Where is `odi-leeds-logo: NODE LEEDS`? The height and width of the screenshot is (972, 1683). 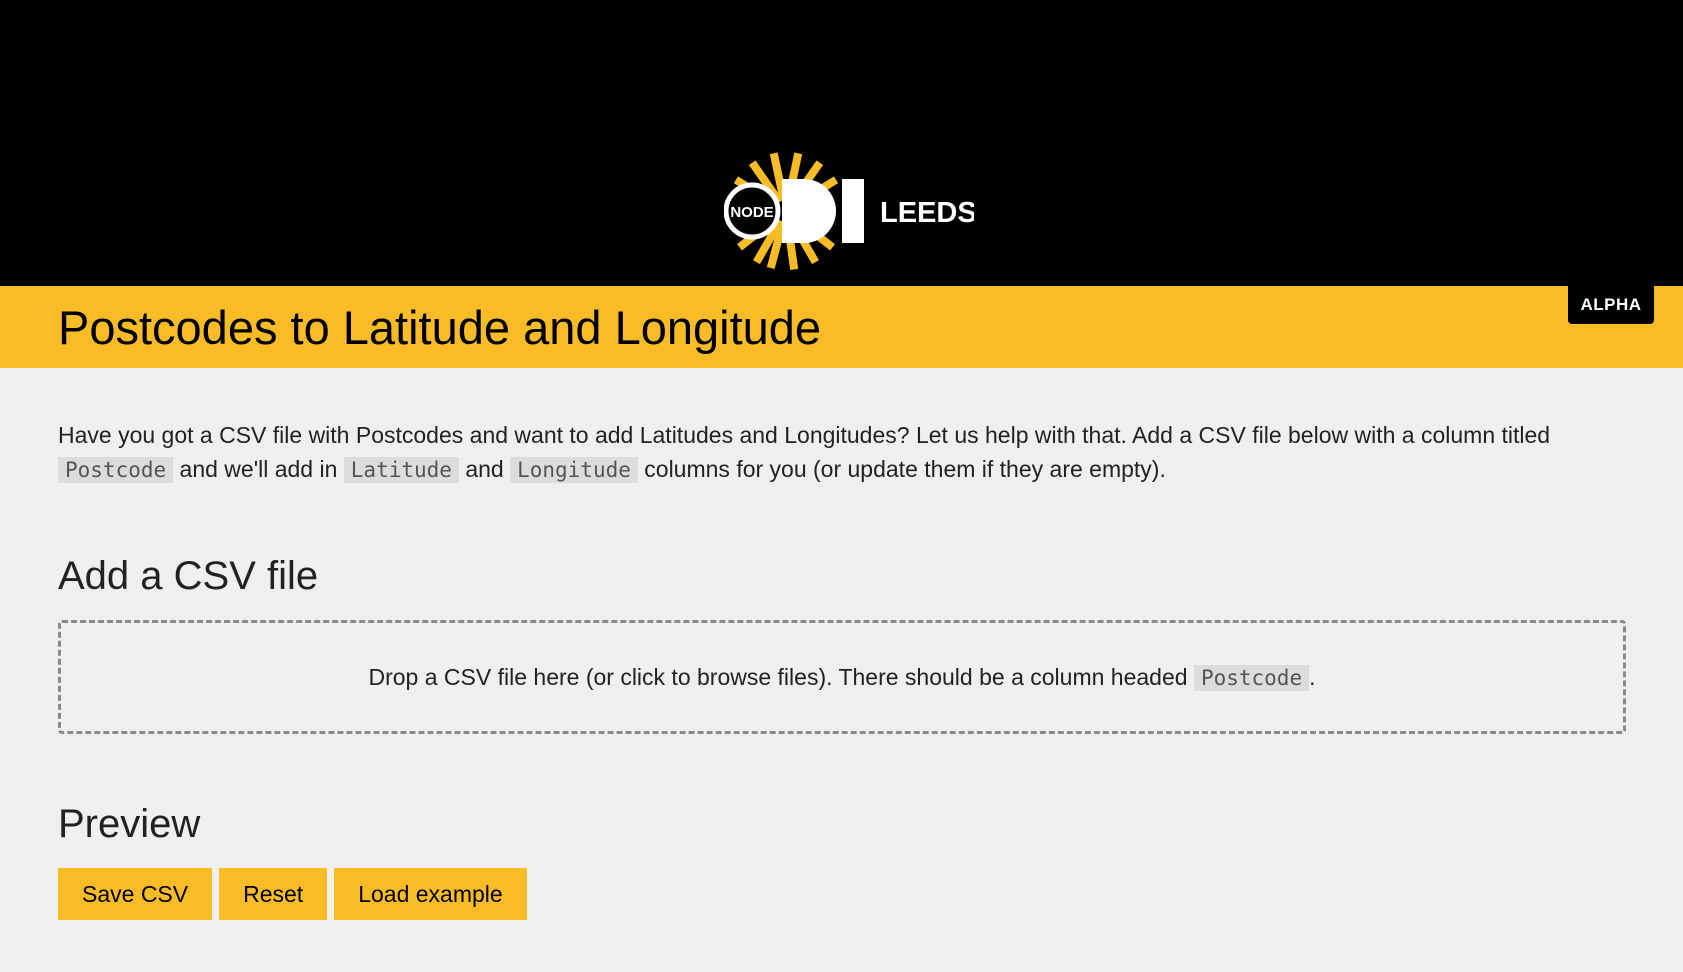
odi-leeds-logo: NODE LEEDS is located at coordinates (849, 211).